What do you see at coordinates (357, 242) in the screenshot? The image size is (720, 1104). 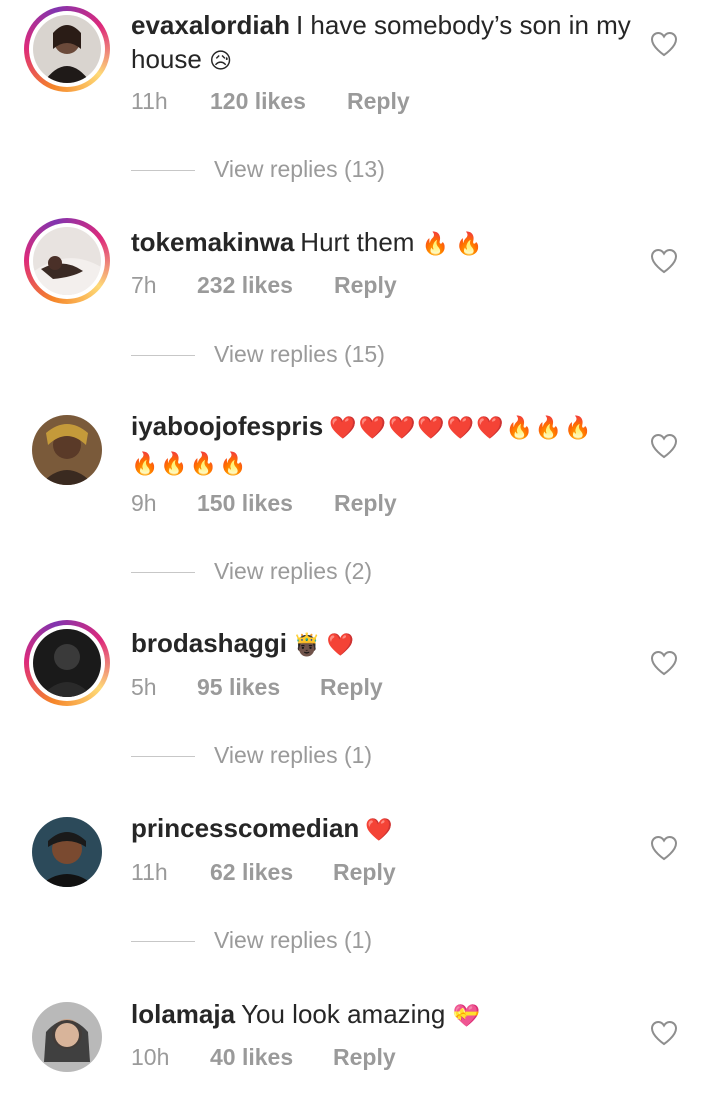 I see `comment-body: Hurt them` at bounding box center [357, 242].